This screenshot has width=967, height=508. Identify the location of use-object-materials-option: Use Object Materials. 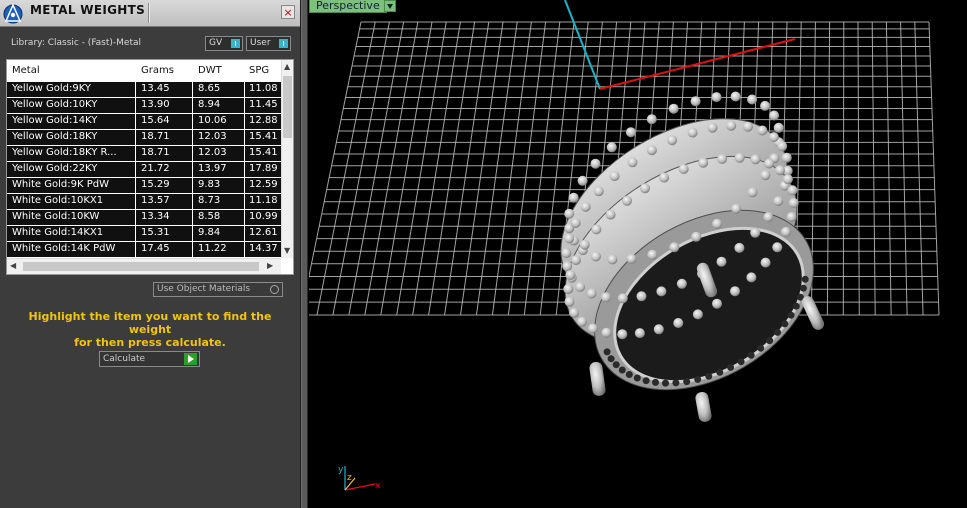
(218, 289).